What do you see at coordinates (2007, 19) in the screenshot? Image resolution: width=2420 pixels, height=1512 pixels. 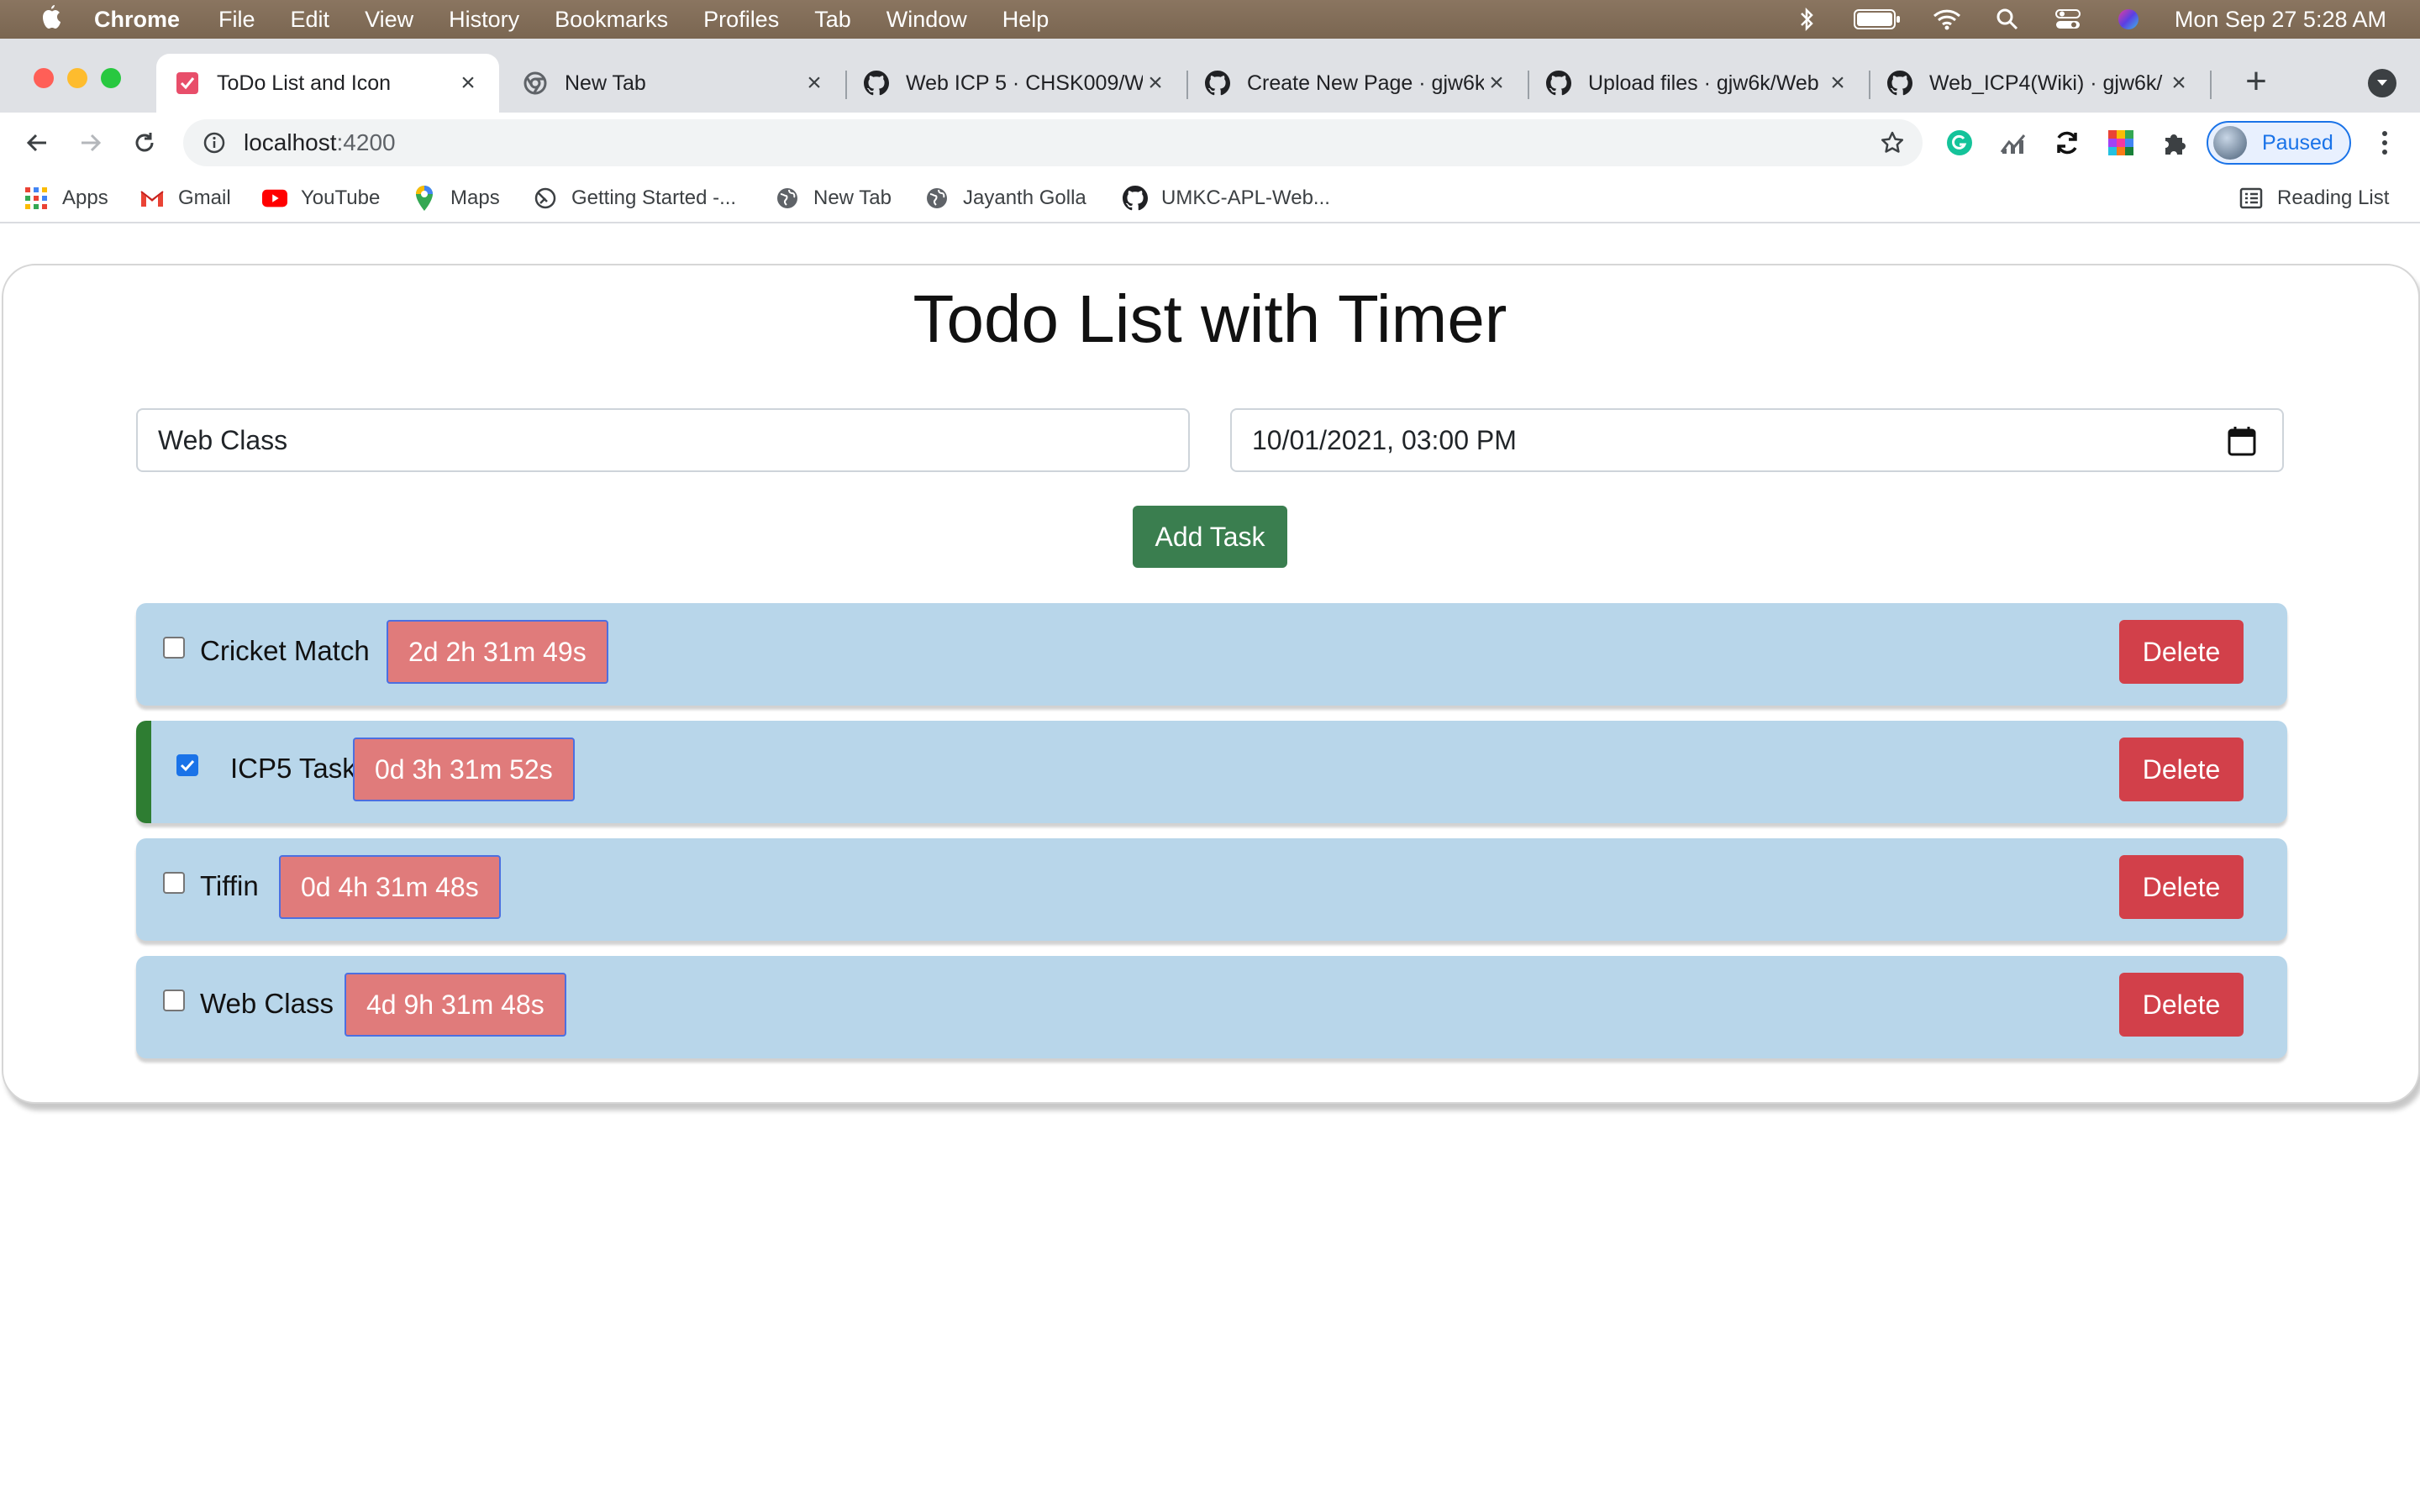 I see `spotlight-search-icon` at bounding box center [2007, 19].